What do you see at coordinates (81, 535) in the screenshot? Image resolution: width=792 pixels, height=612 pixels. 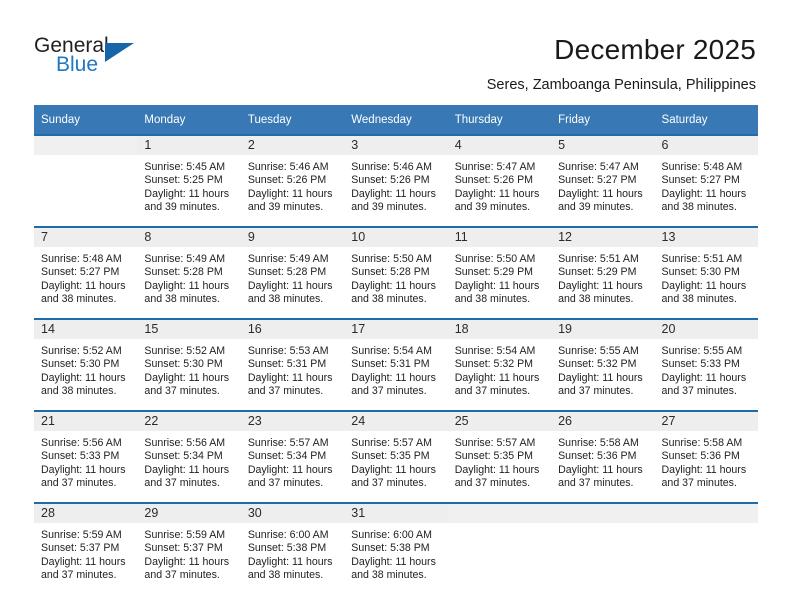 I see `sunrise-text: Sunrise: 5:59 AM` at bounding box center [81, 535].